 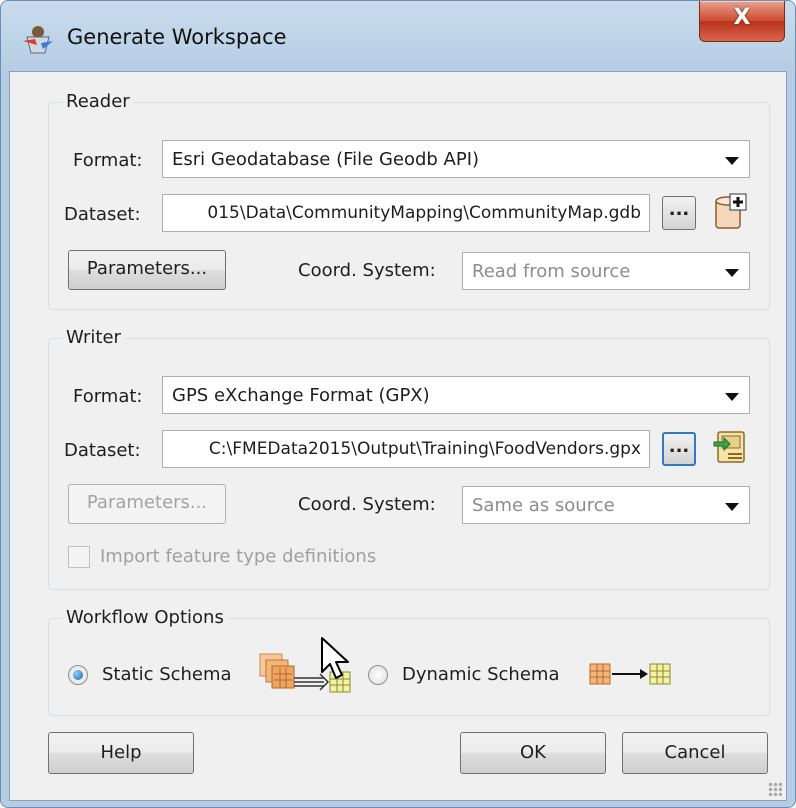 What do you see at coordinates (630, 674) in the screenshot?
I see `dynamic-schema-icon` at bounding box center [630, 674].